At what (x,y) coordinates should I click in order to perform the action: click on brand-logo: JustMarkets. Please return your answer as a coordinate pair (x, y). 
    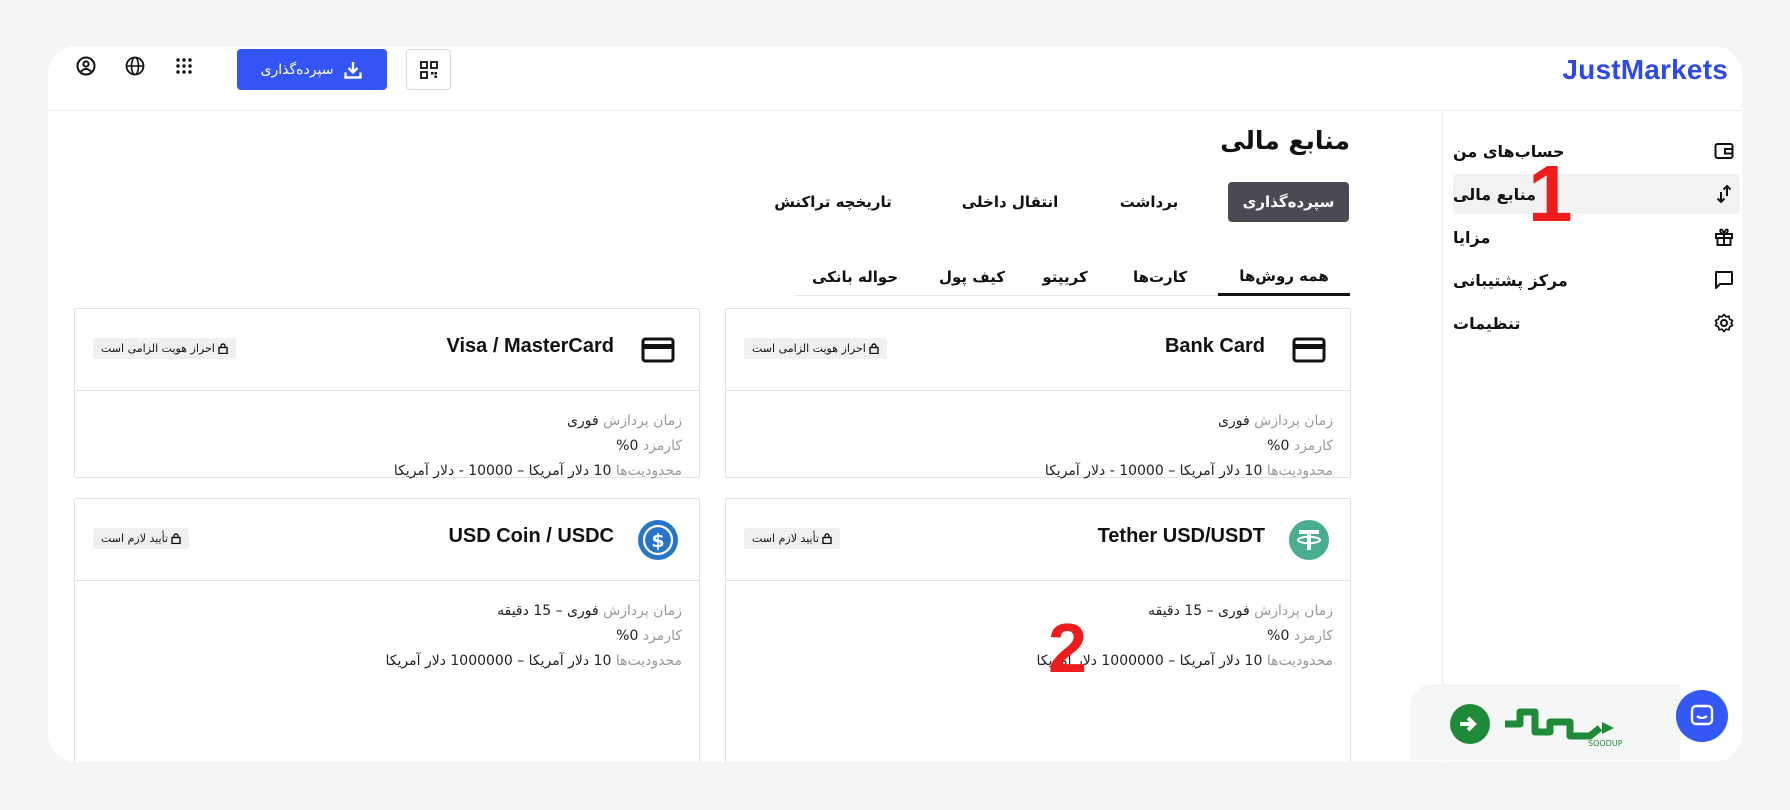
    Looking at the image, I should click on (1645, 70).